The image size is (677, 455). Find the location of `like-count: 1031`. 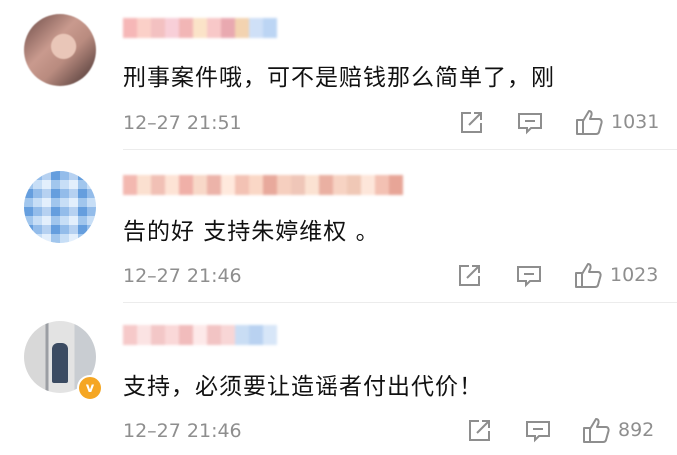

like-count: 1031 is located at coordinates (635, 122).